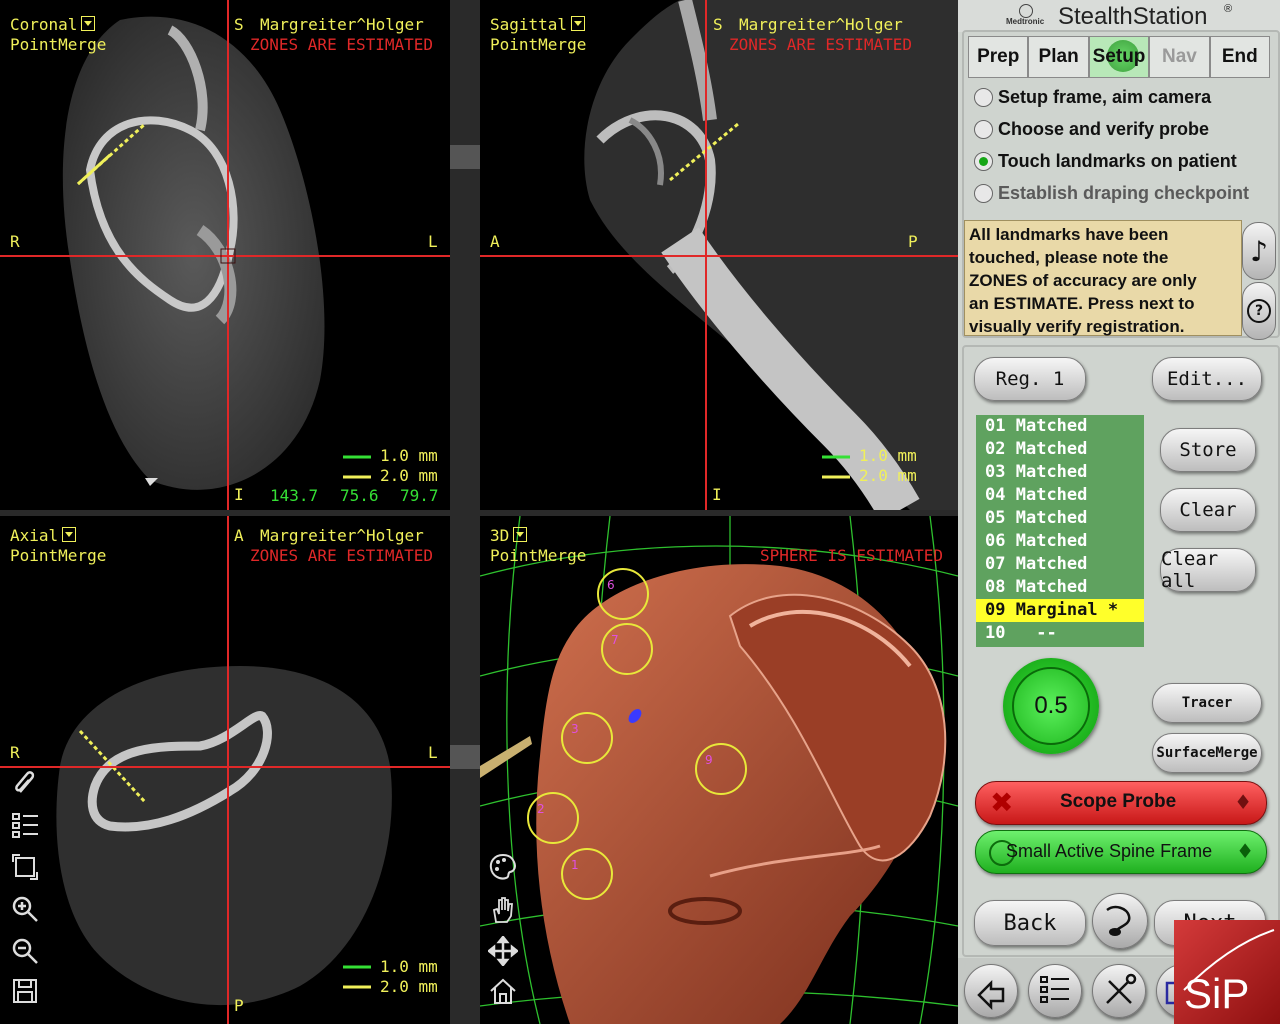 This screenshot has height=1024, width=1280. What do you see at coordinates (28, 786) in the screenshot?
I see `paperclip-icon` at bounding box center [28, 786].